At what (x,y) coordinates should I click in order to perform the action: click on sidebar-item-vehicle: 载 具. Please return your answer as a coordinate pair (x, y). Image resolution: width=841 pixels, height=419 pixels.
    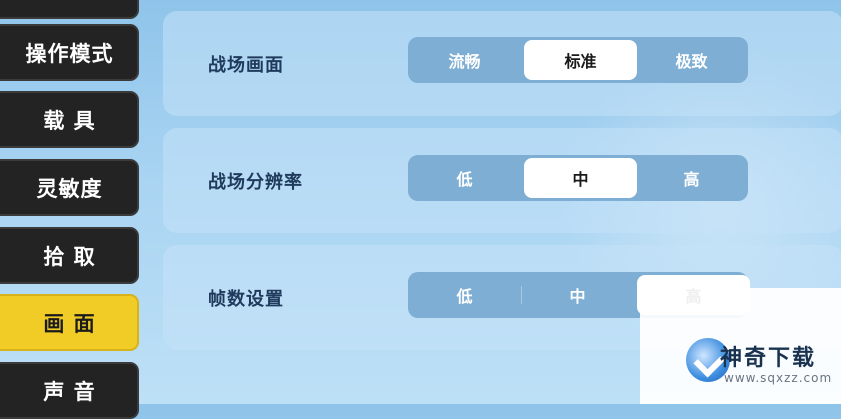
    Looking at the image, I should click on (69, 119).